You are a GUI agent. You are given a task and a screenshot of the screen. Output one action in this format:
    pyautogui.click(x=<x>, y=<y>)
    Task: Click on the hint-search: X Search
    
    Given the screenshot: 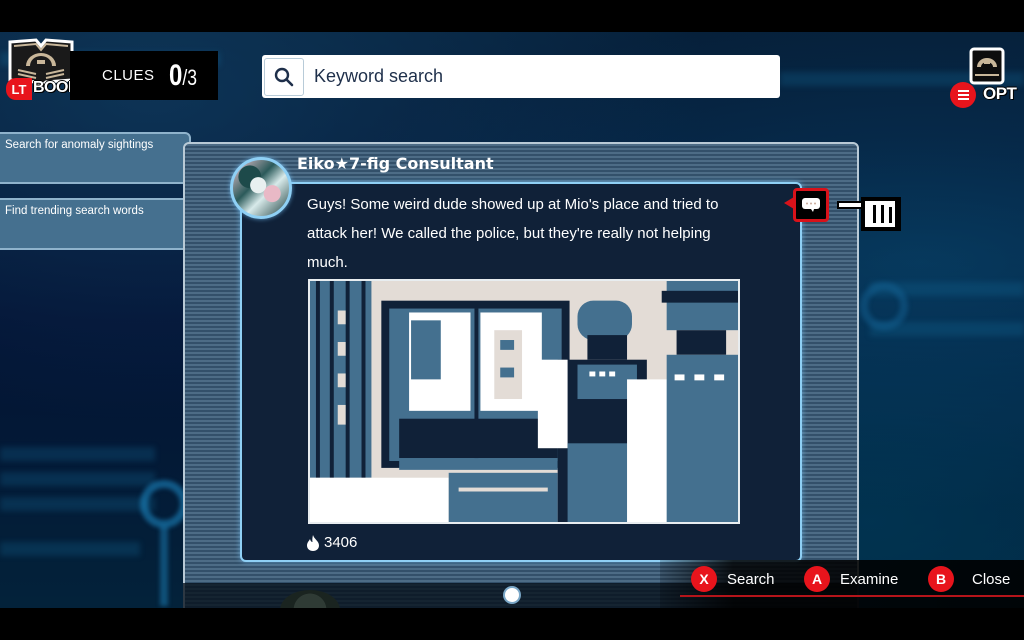 What is the action you would take?
    pyautogui.click(x=733, y=579)
    